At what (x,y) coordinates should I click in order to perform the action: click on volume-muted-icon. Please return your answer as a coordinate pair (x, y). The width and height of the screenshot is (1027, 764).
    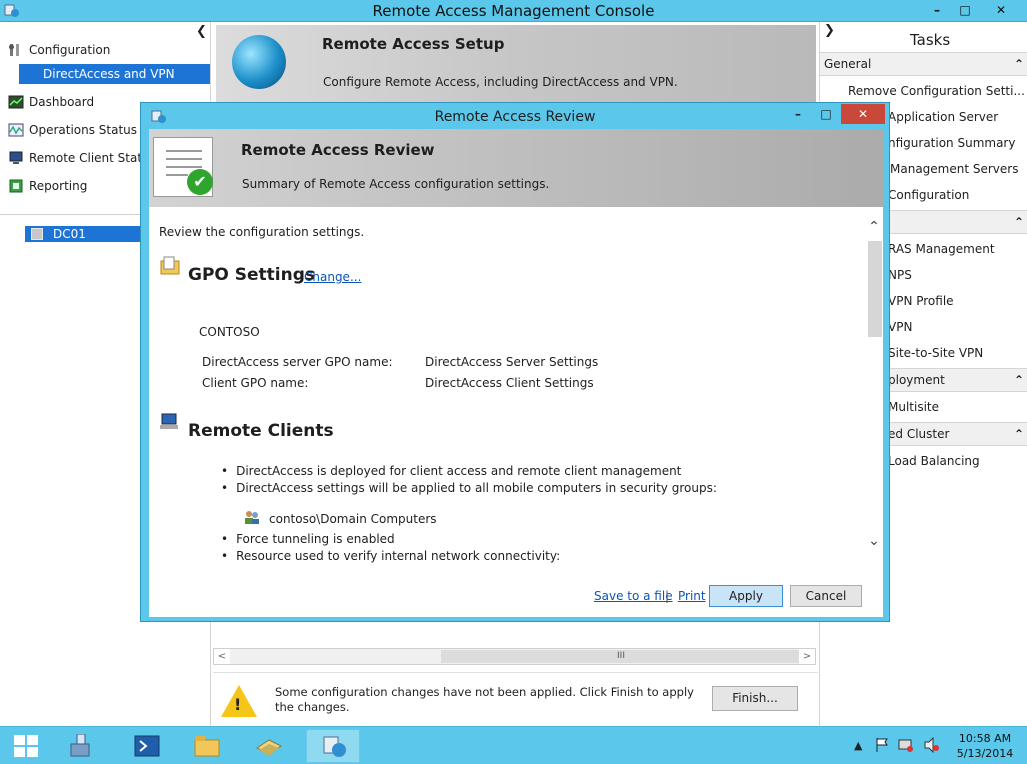
    Looking at the image, I should click on (932, 745).